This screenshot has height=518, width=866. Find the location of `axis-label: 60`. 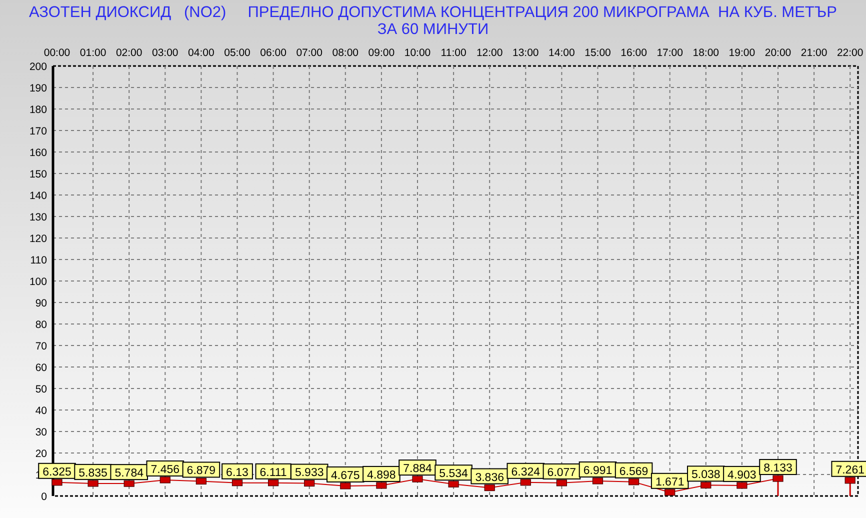

axis-label: 60 is located at coordinates (41, 368).